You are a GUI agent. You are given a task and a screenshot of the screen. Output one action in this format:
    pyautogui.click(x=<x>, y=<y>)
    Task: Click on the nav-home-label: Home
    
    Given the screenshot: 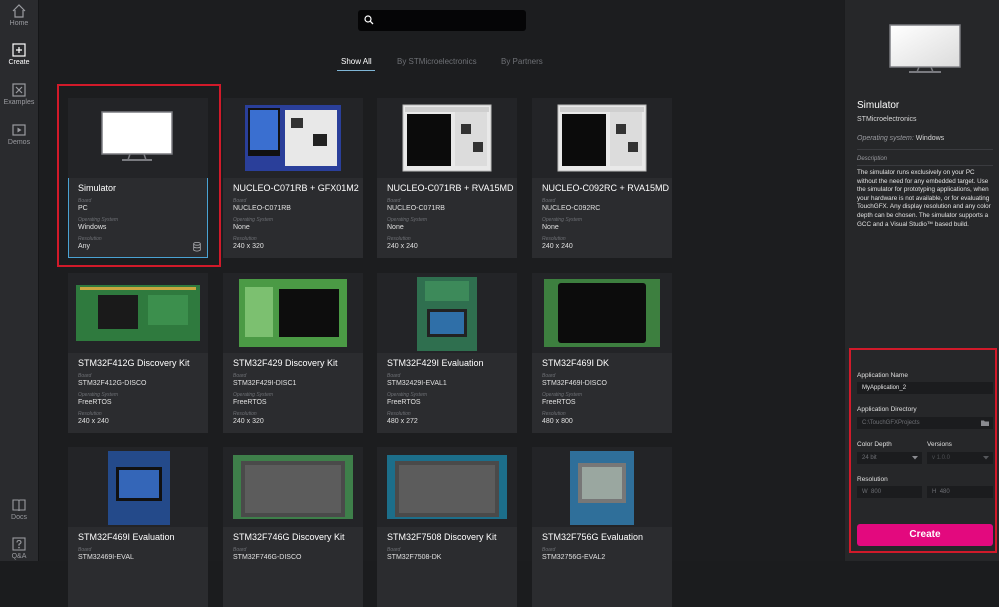 What is the action you would take?
    pyautogui.click(x=19, y=23)
    